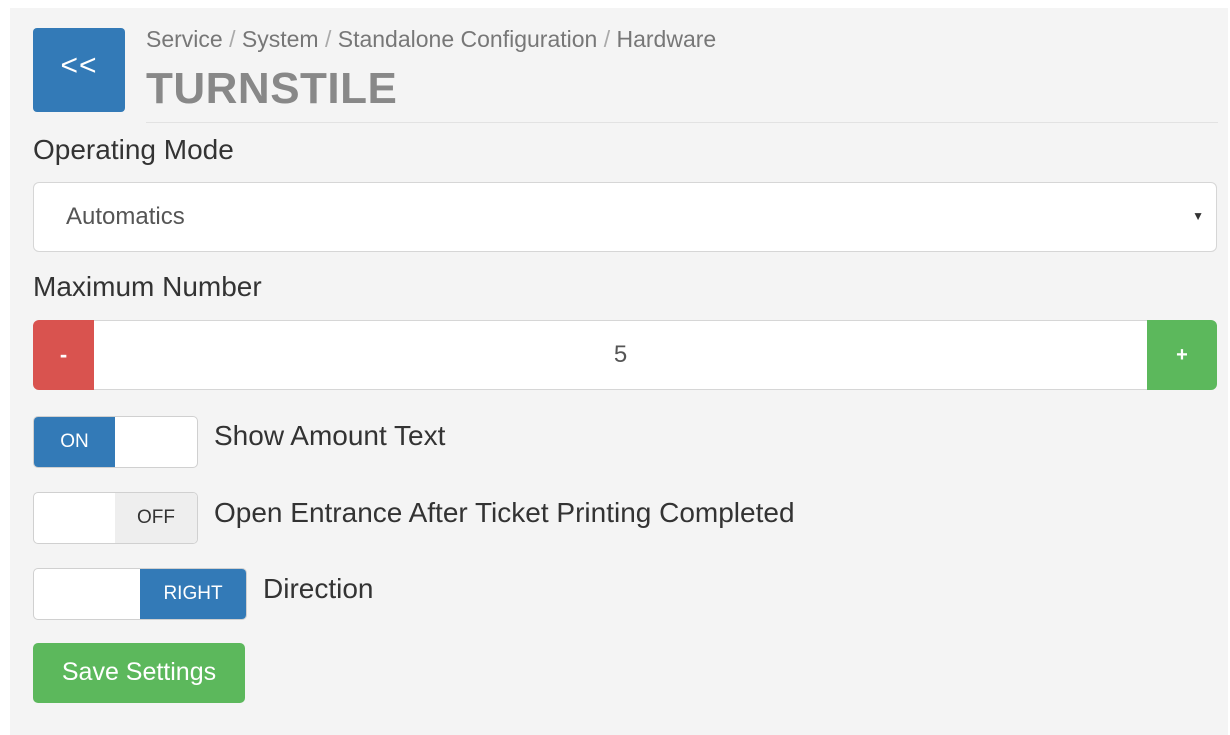 The height and width of the screenshot is (735, 1230). I want to click on back-button: <<, so click(79, 70).